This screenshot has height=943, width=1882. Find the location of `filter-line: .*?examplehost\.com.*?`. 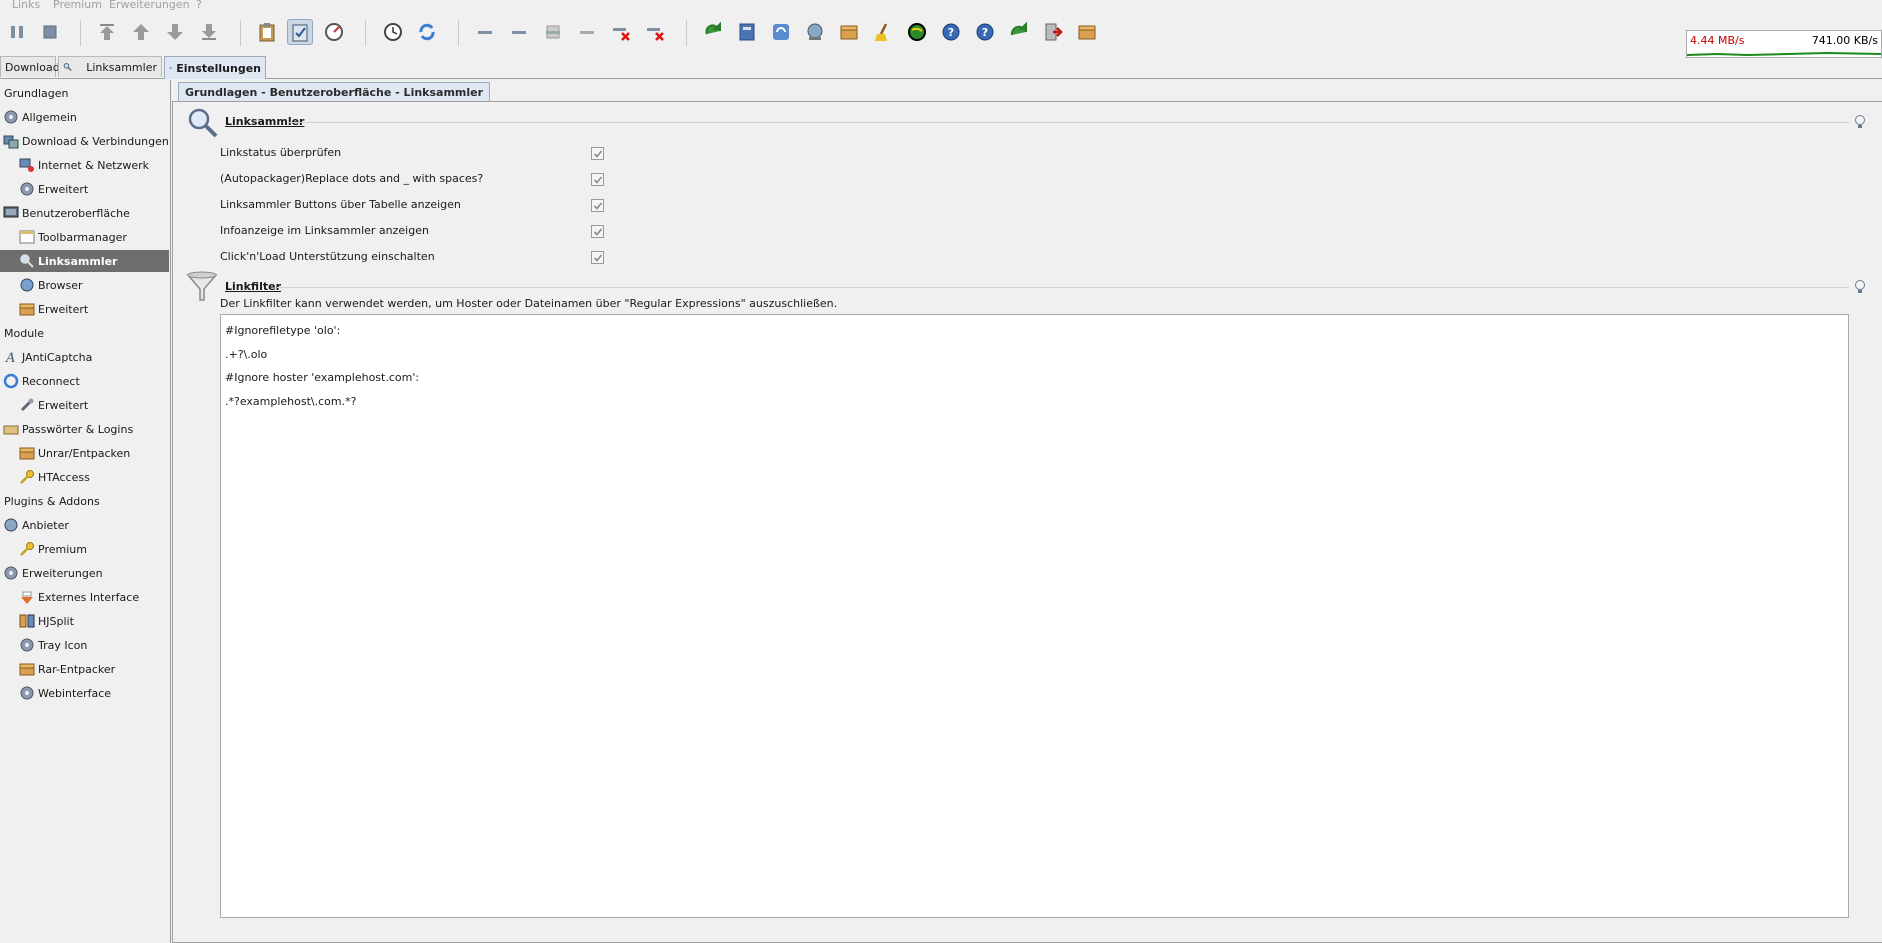

filter-line: .*?examplehost\.com.*? is located at coordinates (291, 401).